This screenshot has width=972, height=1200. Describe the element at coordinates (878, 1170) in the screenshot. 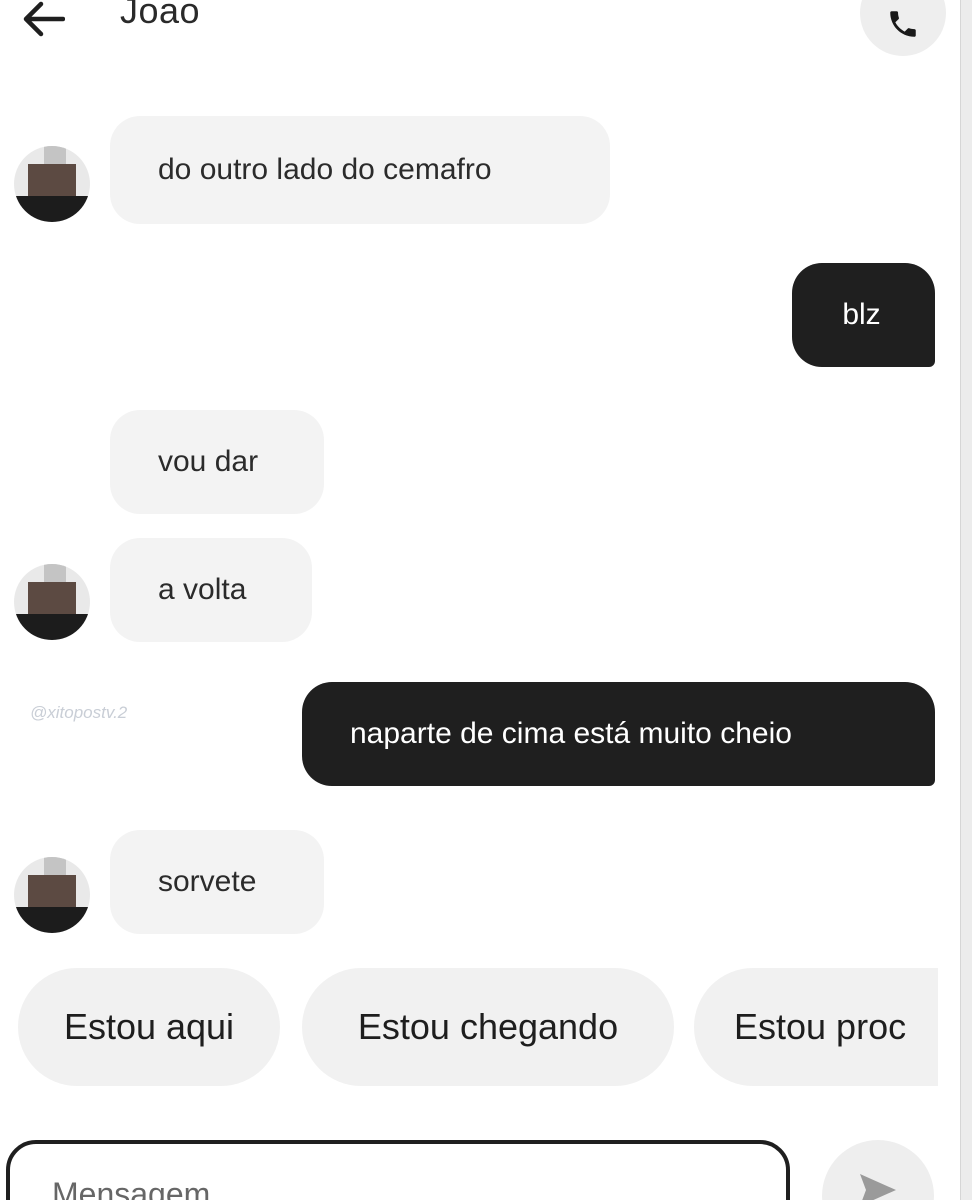

I see `send-button` at that location.